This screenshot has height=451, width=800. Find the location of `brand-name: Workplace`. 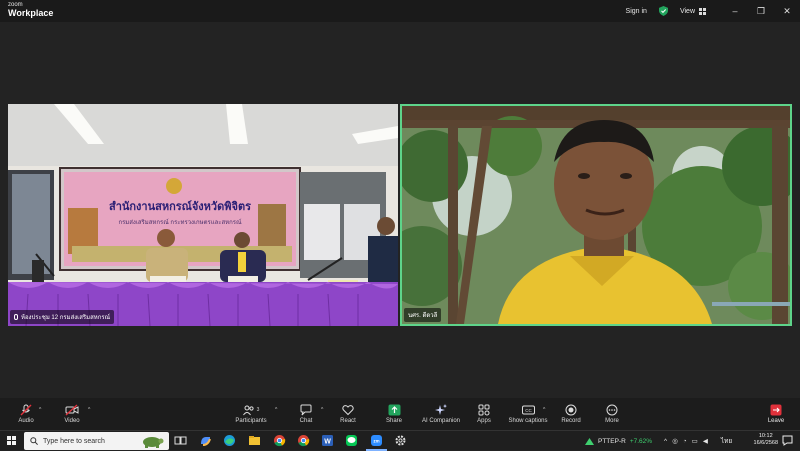

brand-name: Workplace is located at coordinates (31, 13).